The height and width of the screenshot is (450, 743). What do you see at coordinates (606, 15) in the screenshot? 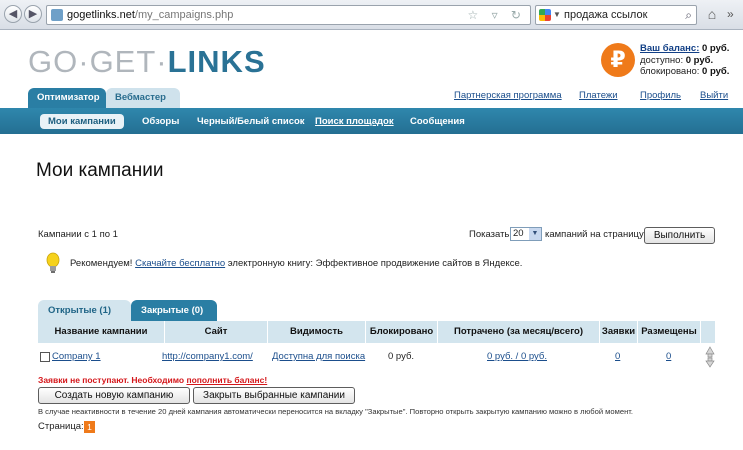
I see `search-text: продажа ссылок` at bounding box center [606, 15].